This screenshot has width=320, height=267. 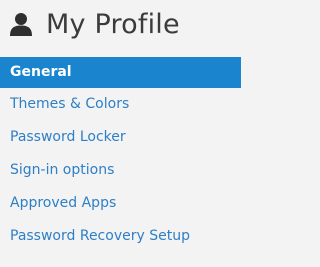 I want to click on nav-item-approved-apps: Approved Apps, so click(x=120, y=203).